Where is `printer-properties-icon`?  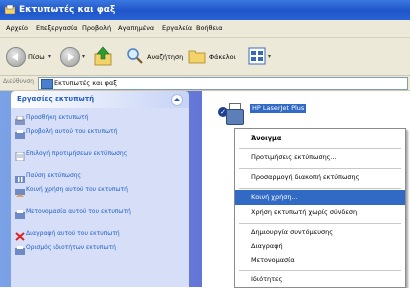 printer-properties-icon is located at coordinates (20, 250).